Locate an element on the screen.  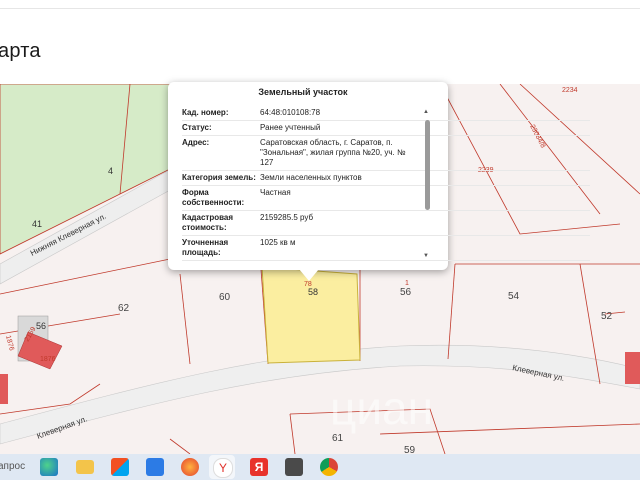
parcel-label: 4 is located at coordinates (110, 171).